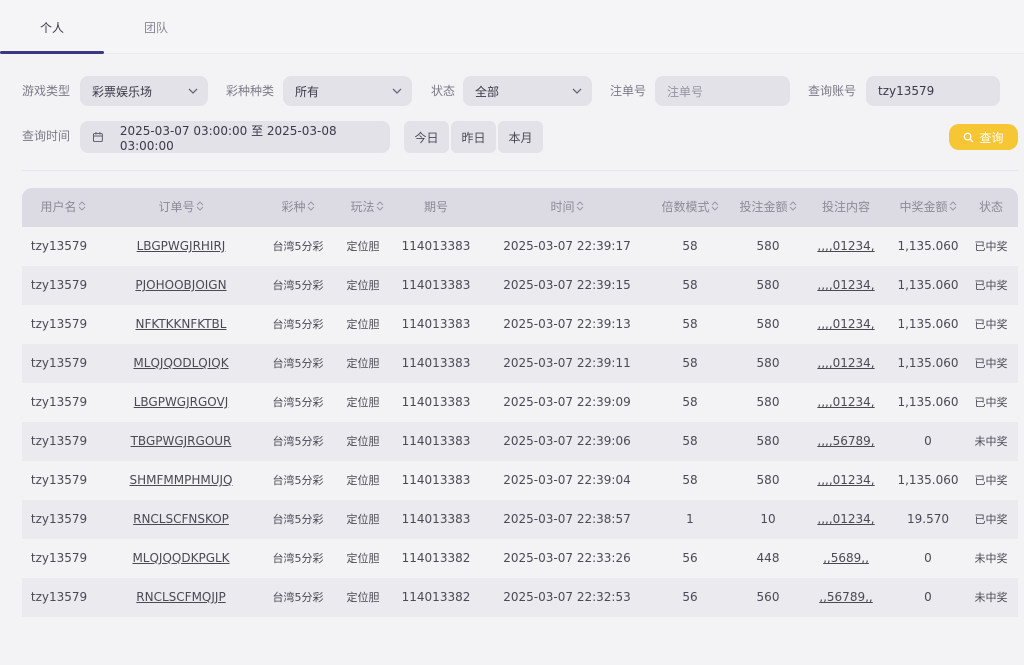  I want to click on order-no-input: 注单号, so click(722, 91).